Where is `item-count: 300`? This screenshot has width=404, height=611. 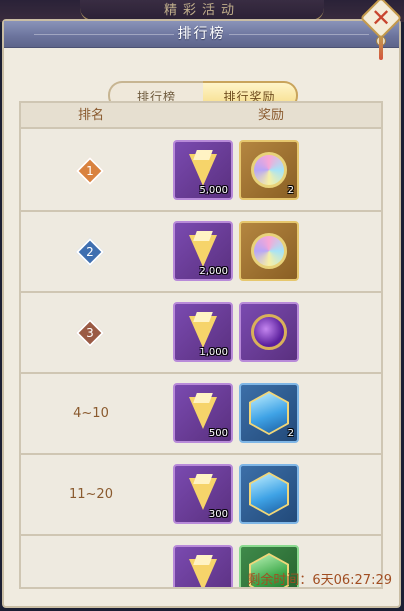 item-count: 300 is located at coordinates (218, 514).